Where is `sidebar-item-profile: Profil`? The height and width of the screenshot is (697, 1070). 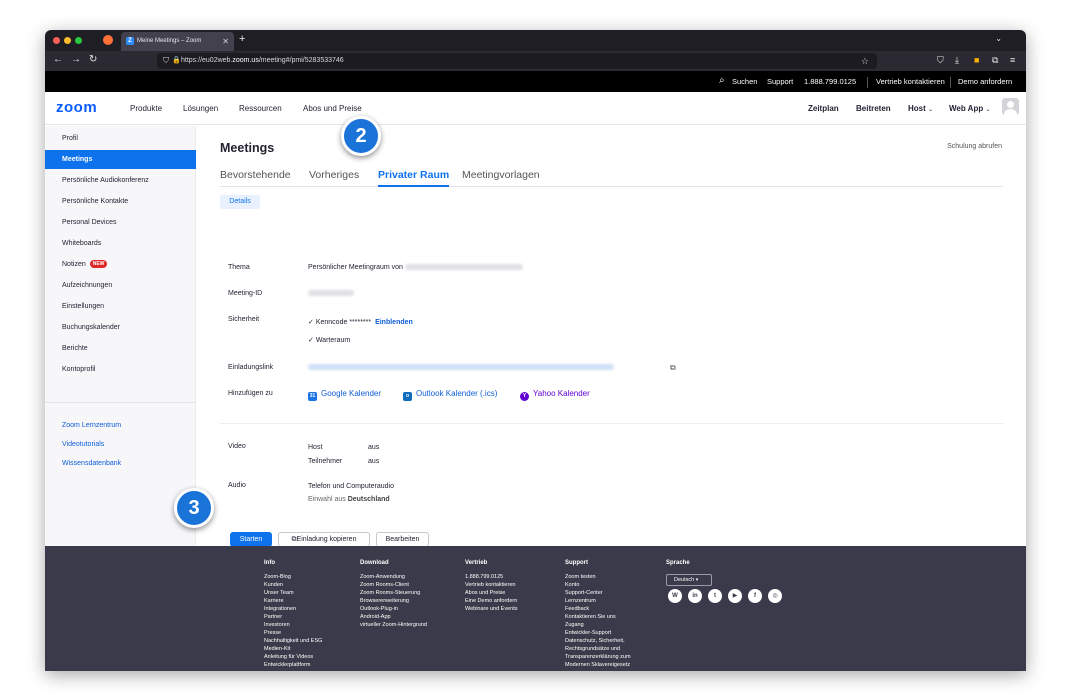 sidebar-item-profile: Profil is located at coordinates (120, 138).